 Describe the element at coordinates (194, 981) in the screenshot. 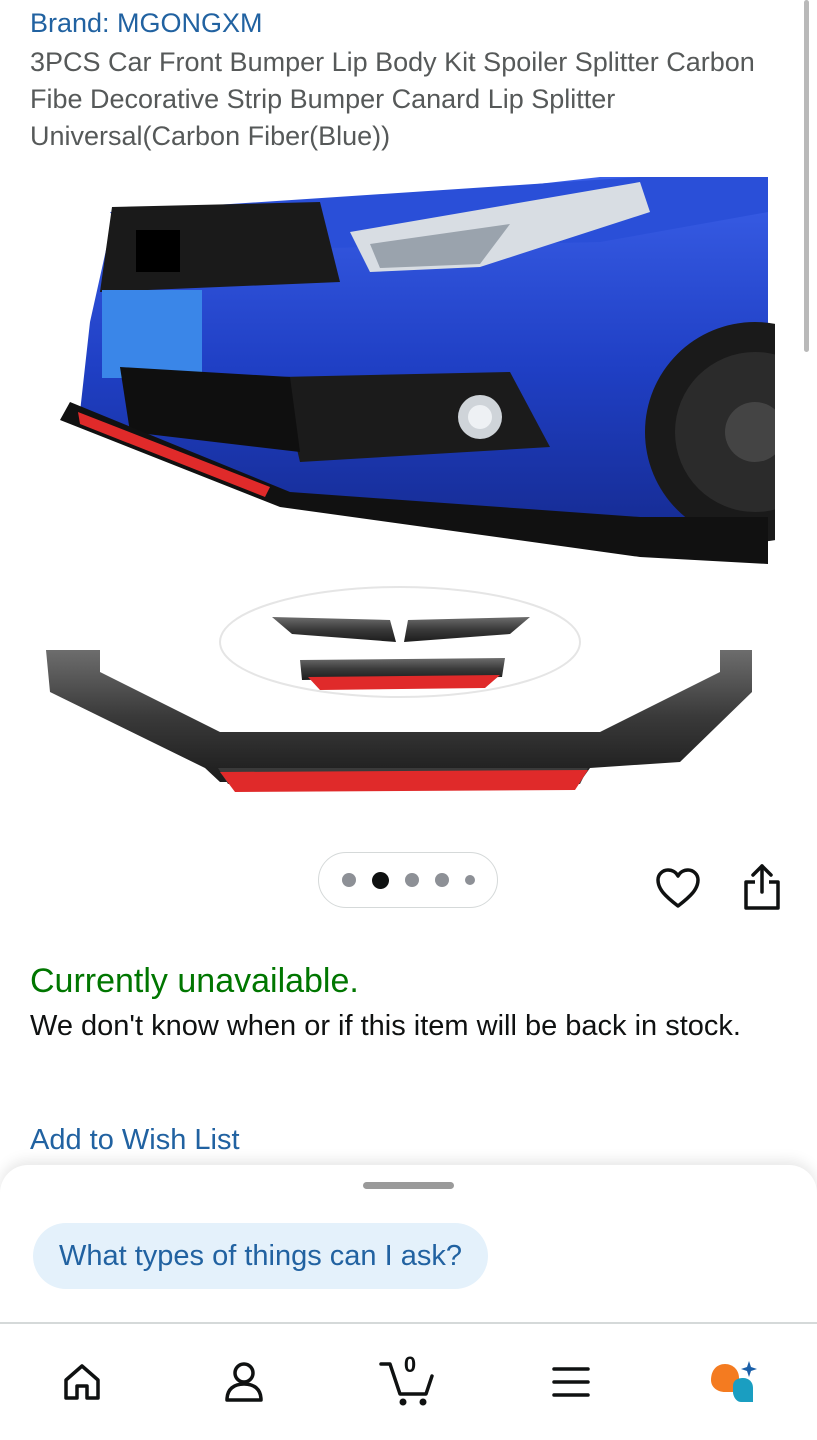

I see `availability-status: Currently unavailable.` at that location.